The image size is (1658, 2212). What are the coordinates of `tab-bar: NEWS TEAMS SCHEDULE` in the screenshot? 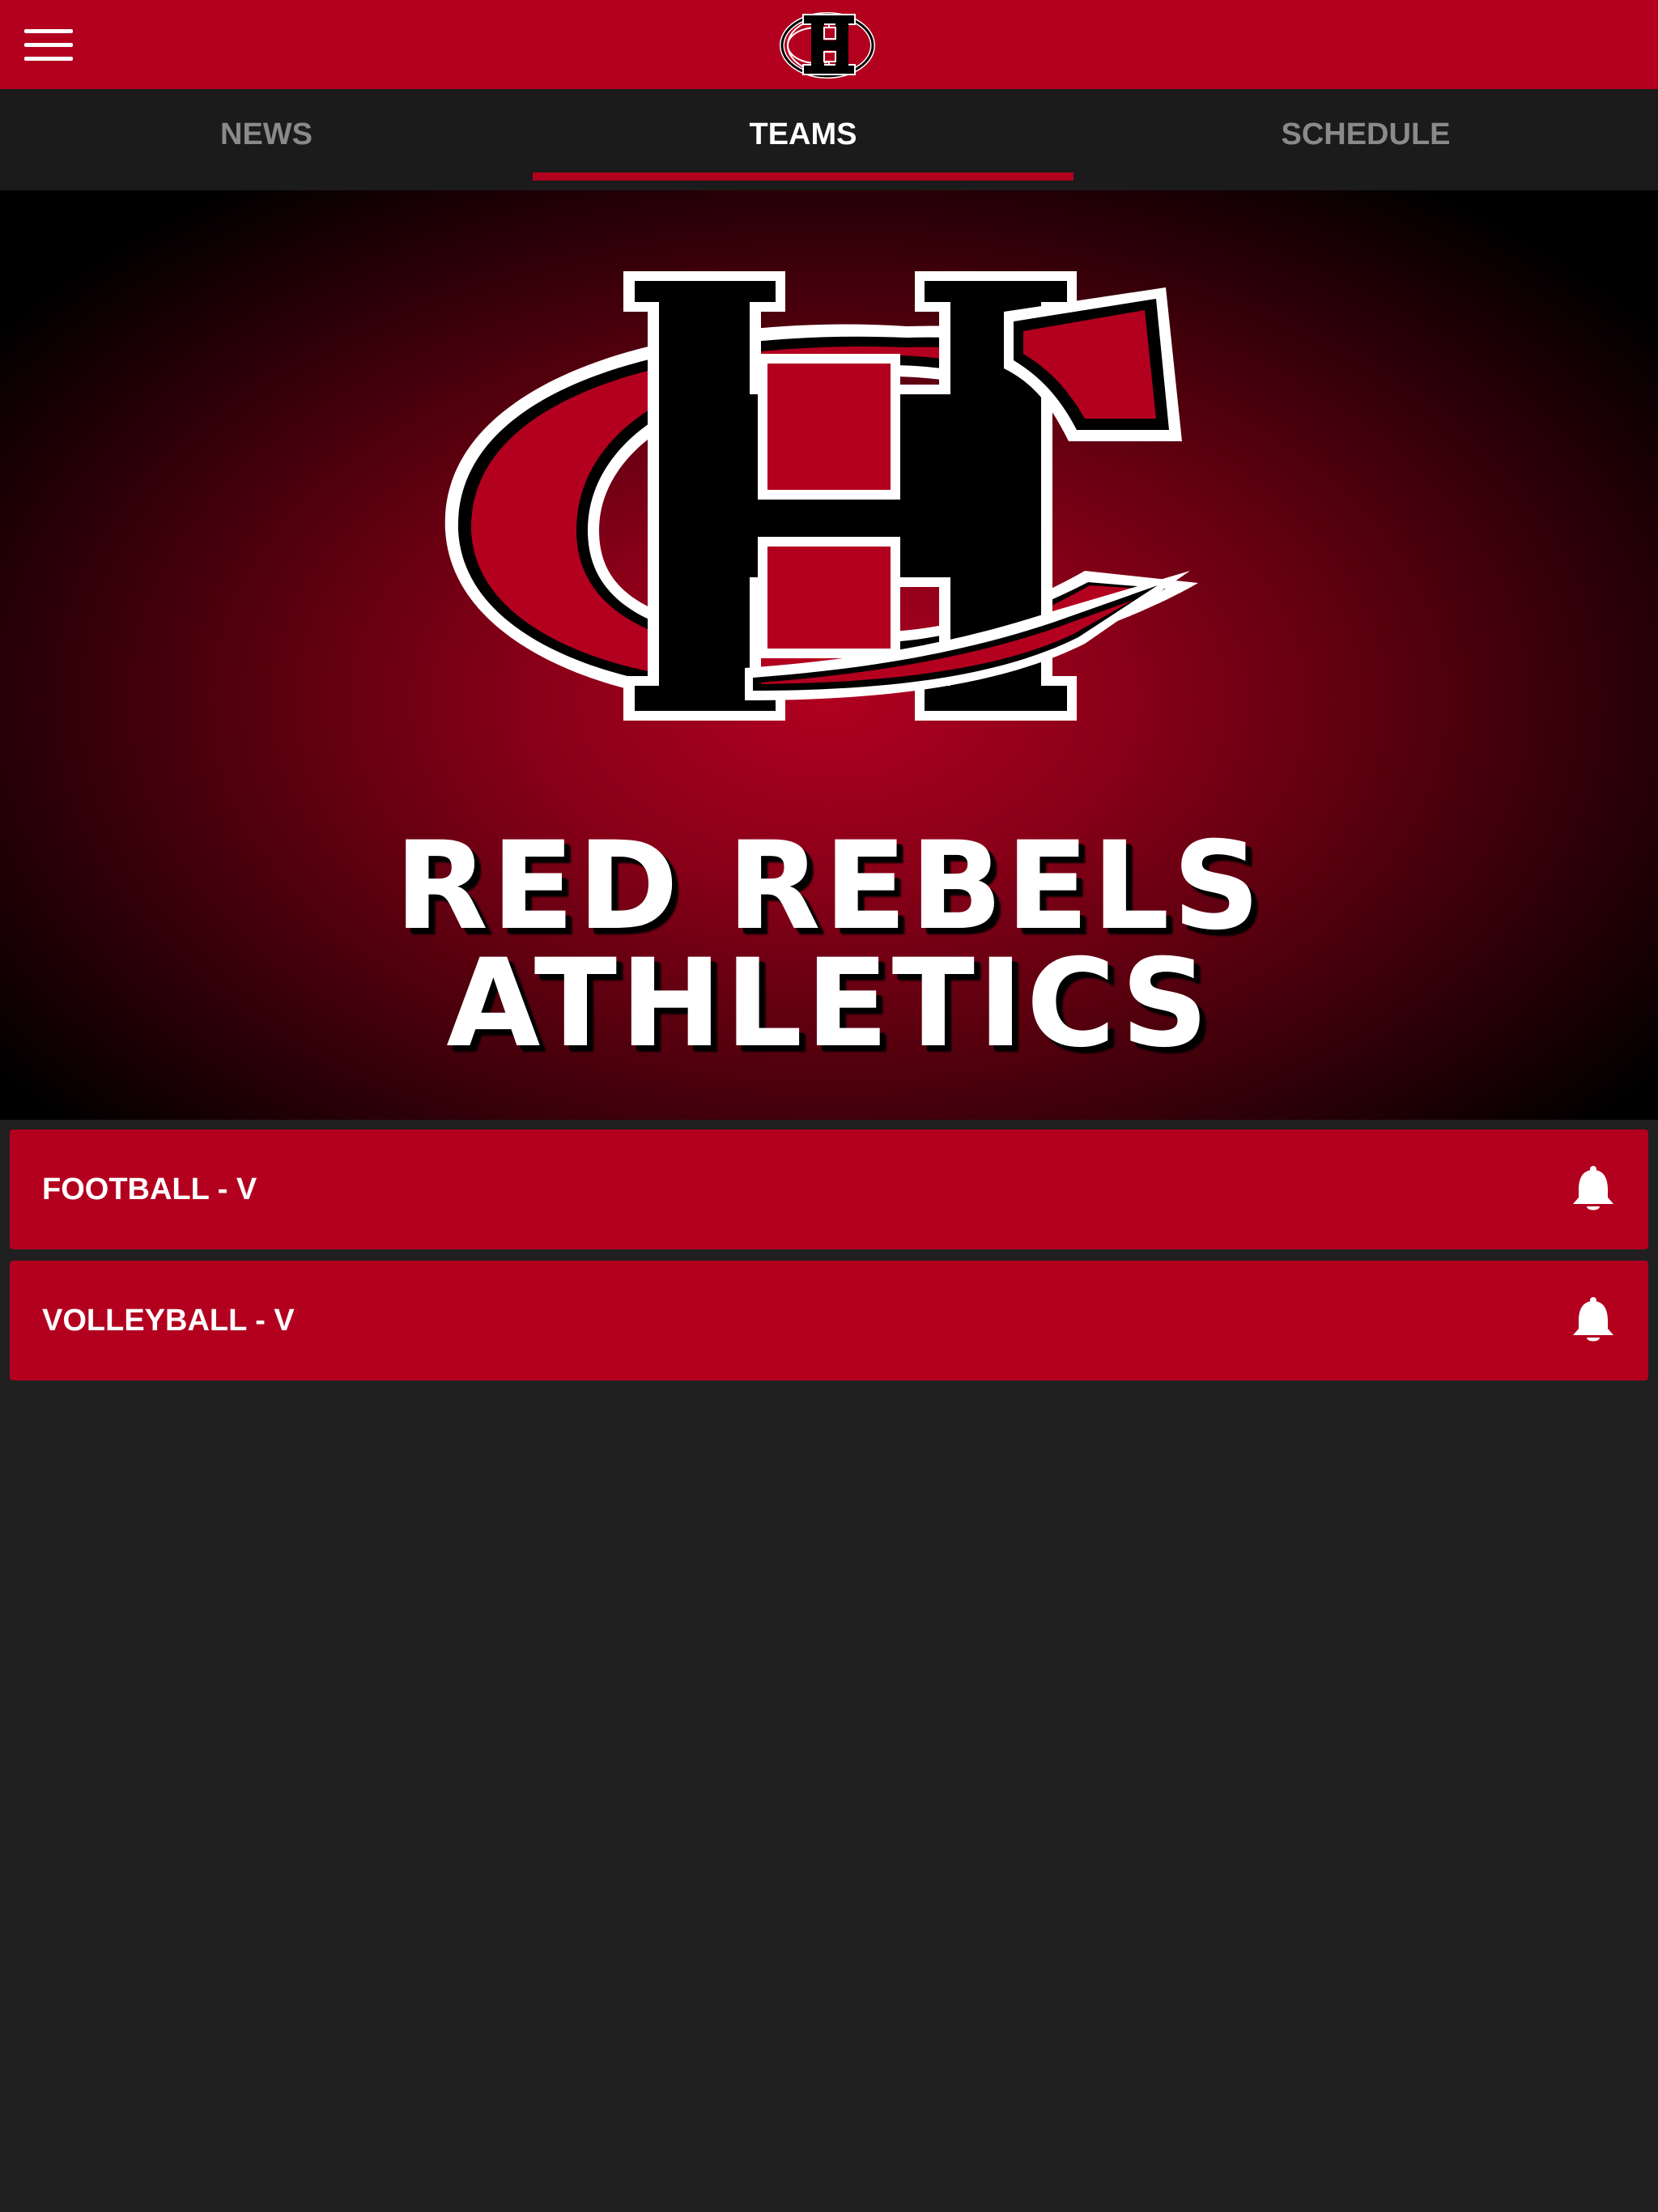 It's located at (829, 139).